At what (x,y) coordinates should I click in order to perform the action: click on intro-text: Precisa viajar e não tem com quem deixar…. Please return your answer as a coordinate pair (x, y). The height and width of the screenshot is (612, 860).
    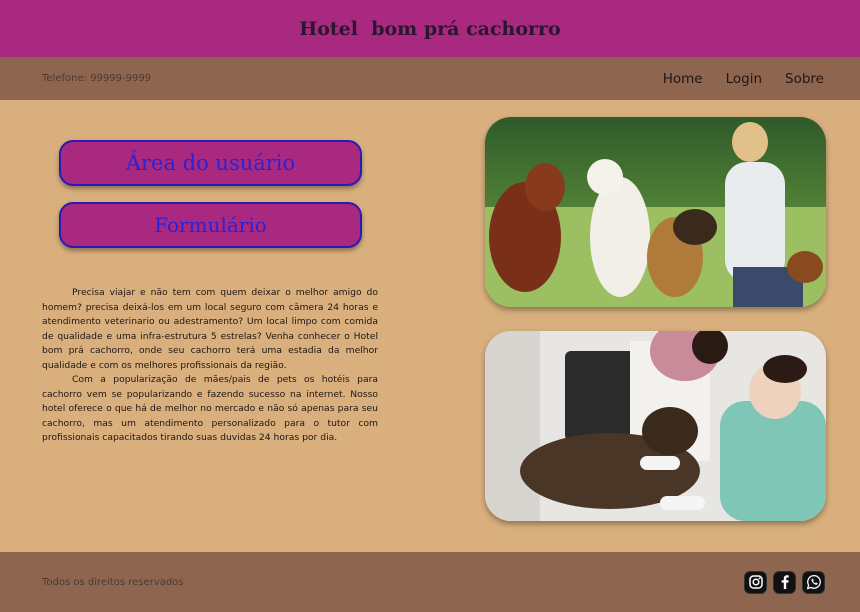
    Looking at the image, I should click on (210, 366).